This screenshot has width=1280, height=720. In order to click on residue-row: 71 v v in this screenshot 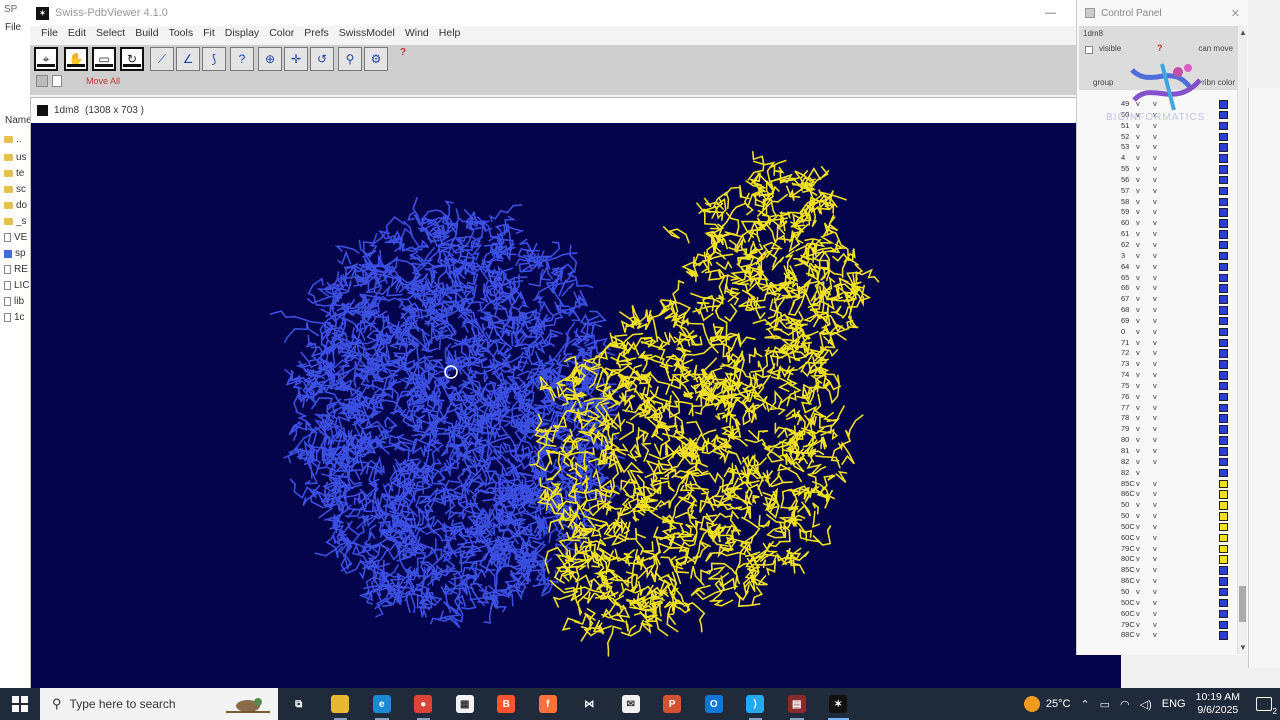, I will do `click(1179, 343)`.